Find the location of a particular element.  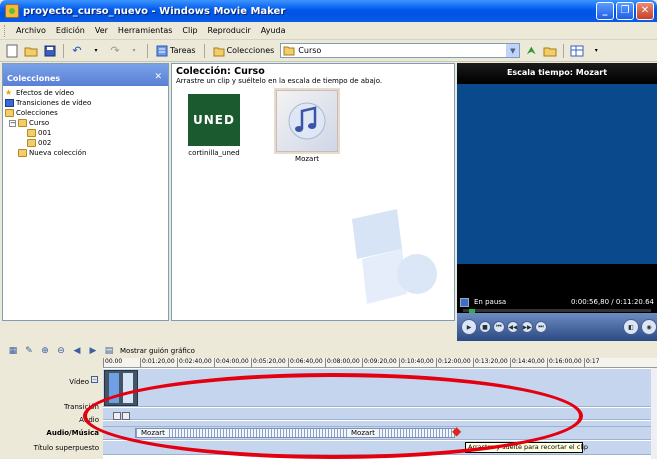

collection-select: Curso ▼ is located at coordinates (400, 50).